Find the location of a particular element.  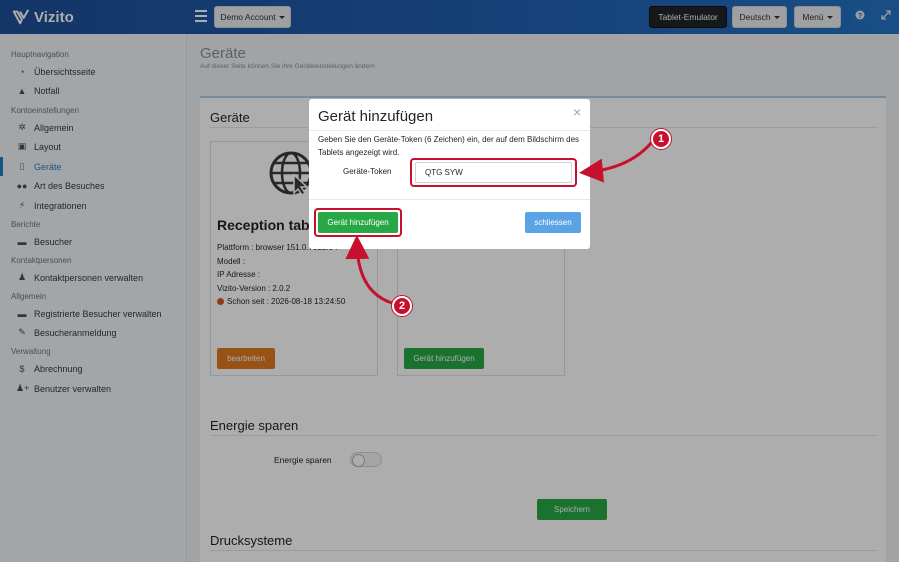

highlight-add-button is located at coordinates (358, 222).